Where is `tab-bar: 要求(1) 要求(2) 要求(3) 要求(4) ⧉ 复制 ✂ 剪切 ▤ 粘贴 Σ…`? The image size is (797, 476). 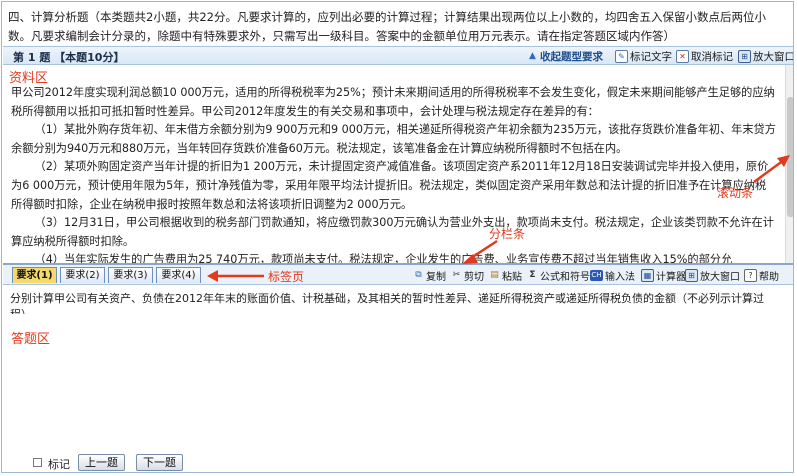 tab-bar: 要求(1) 要求(2) 要求(3) 要求(4) ⧉ 复制 ✂ 剪切 ▤ 粘贴 Σ… is located at coordinates (398, 275).